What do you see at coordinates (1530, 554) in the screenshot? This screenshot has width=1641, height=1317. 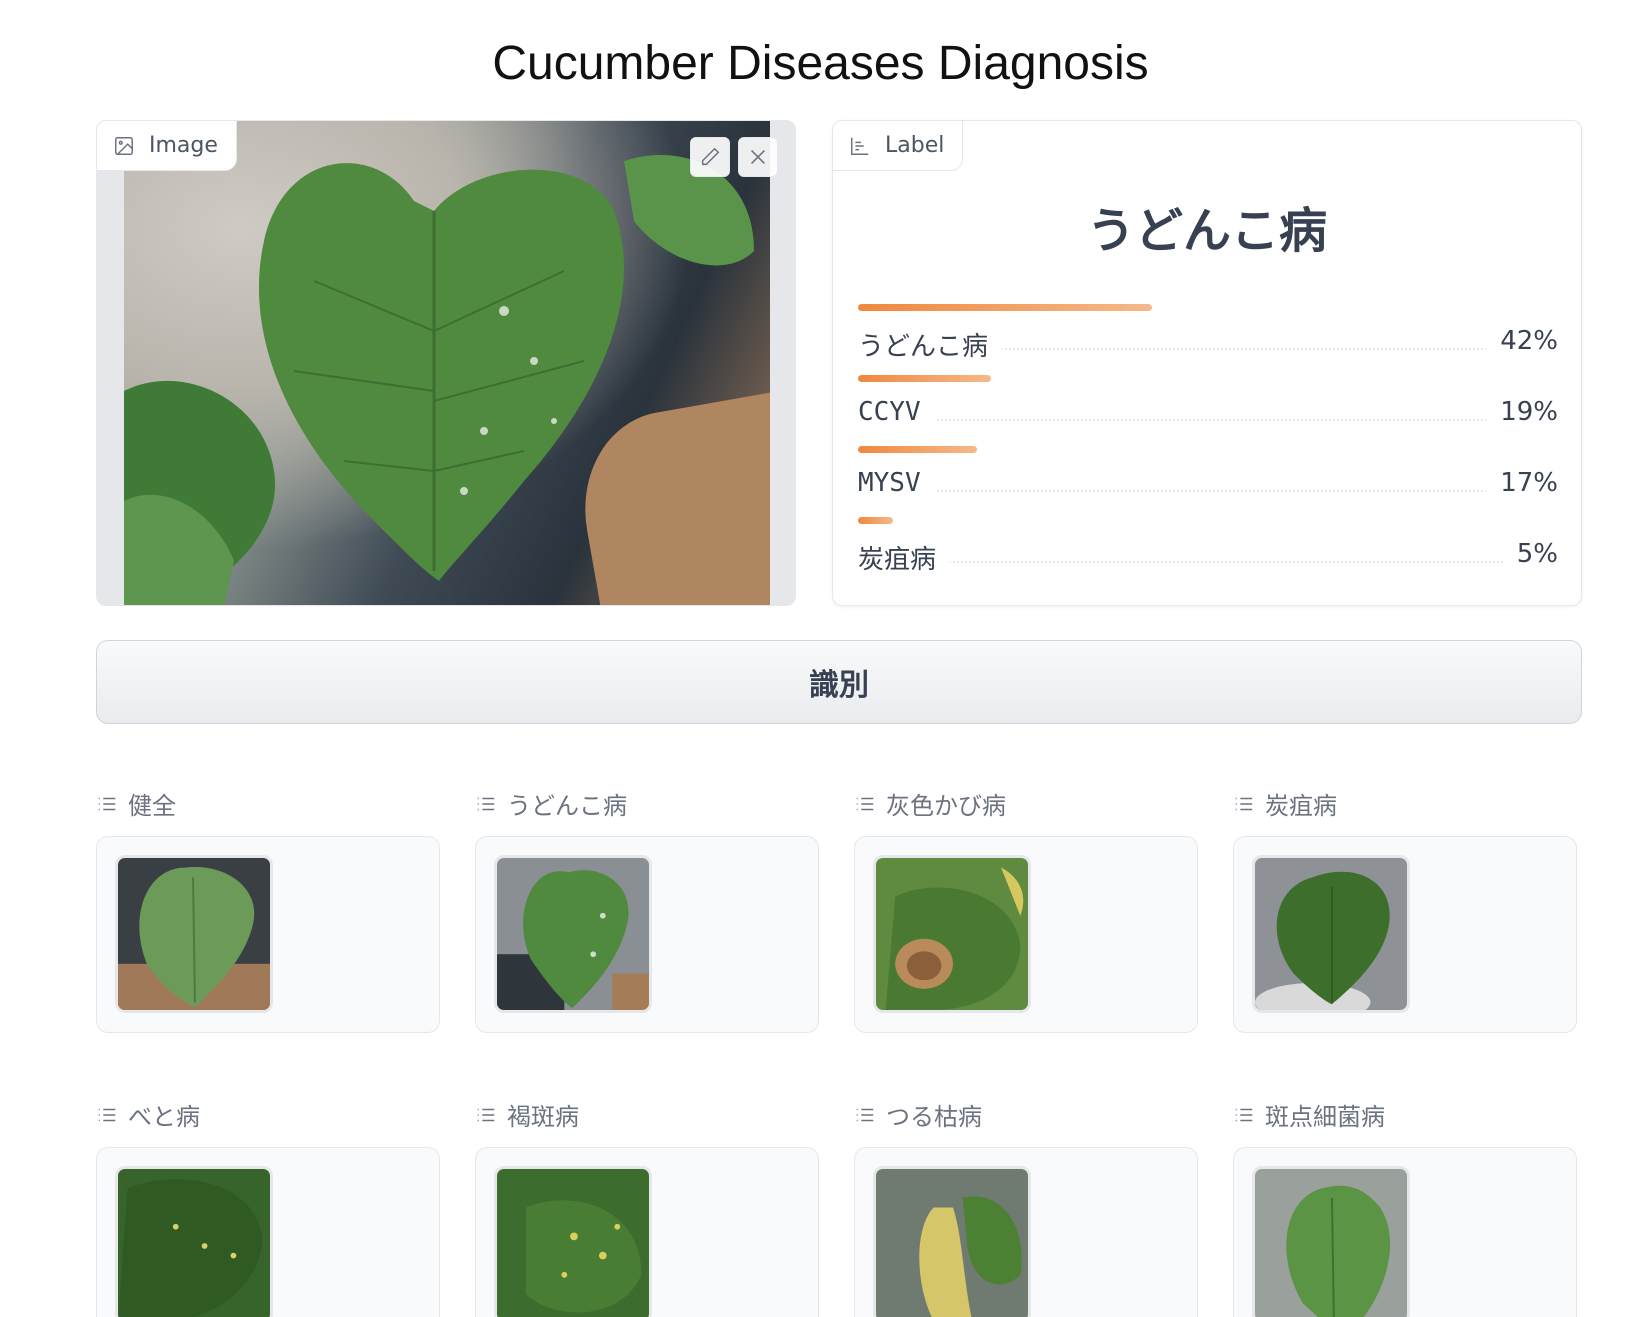 I see `confidence-percent: 5%` at bounding box center [1530, 554].